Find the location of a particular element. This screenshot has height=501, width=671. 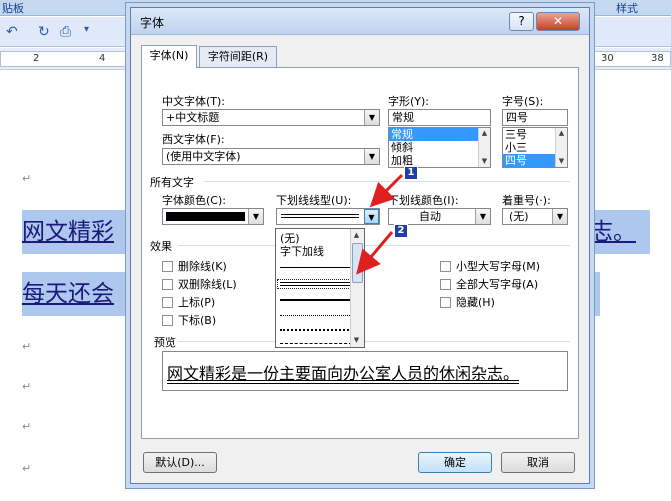

emphasis-mark-label: 着重号(·): is located at coordinates (526, 200).